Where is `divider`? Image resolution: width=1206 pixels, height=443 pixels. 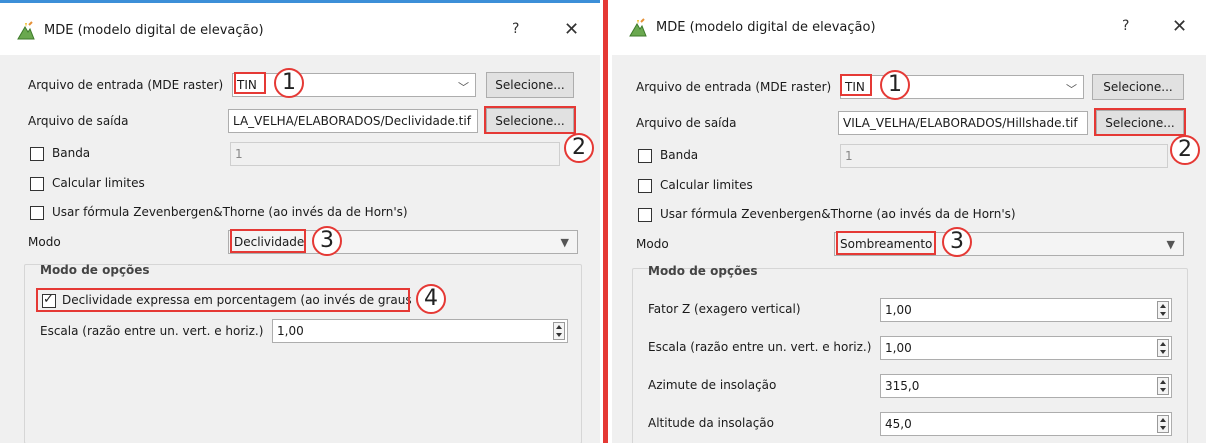 divider is located at coordinates (606, 221).